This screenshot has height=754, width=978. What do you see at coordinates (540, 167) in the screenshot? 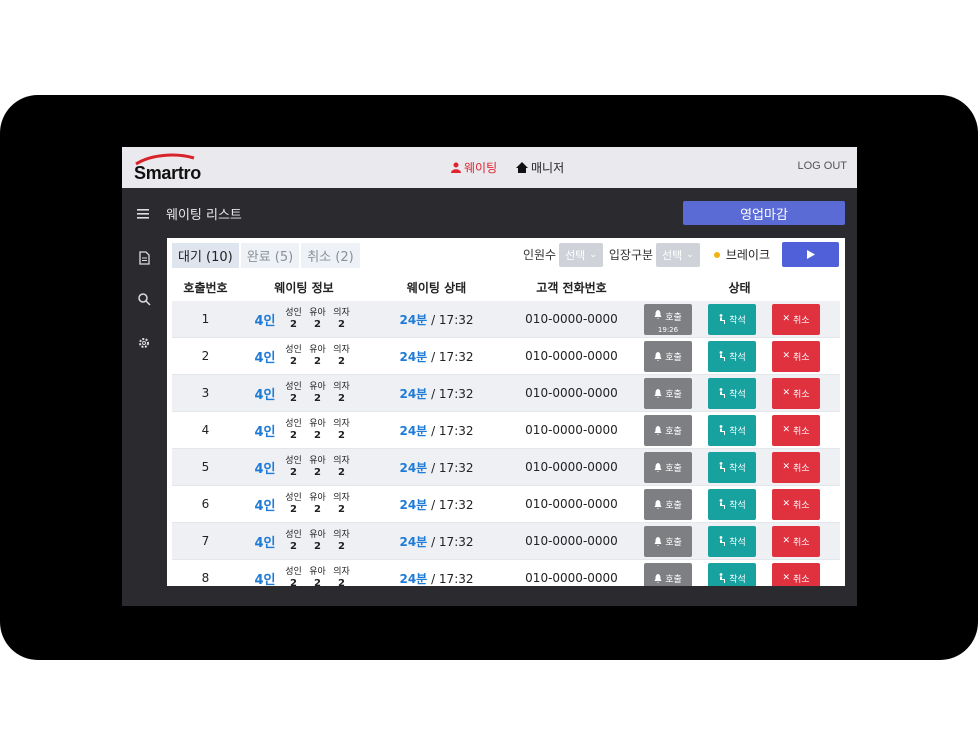
I see `nav-manager: 매니저` at bounding box center [540, 167].